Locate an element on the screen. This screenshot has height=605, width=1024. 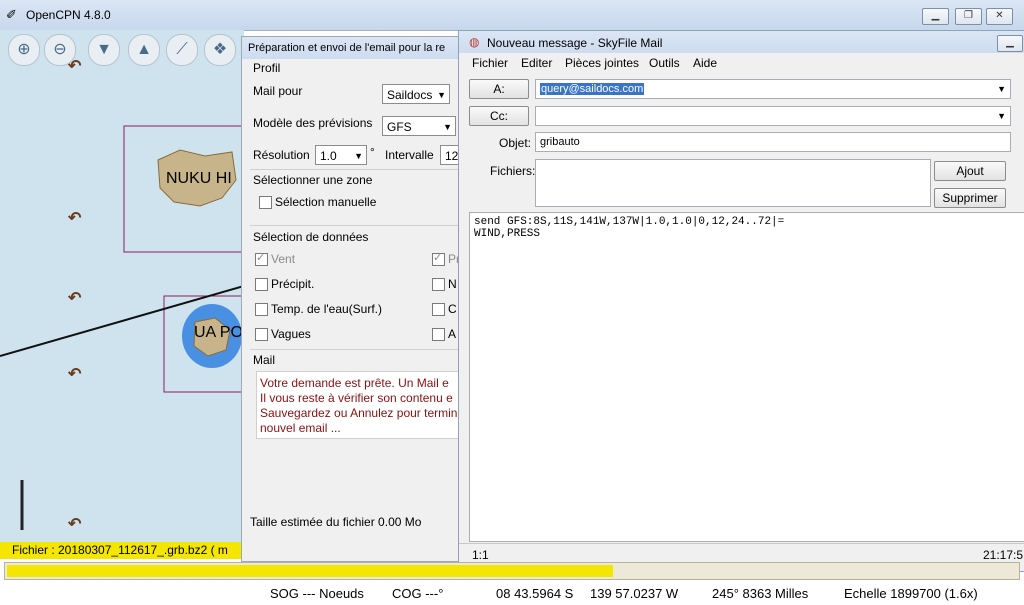
grib-file-label: Fichier : 20180307_112617_.grb.bz2 ( m is located at coordinates (120, 550).